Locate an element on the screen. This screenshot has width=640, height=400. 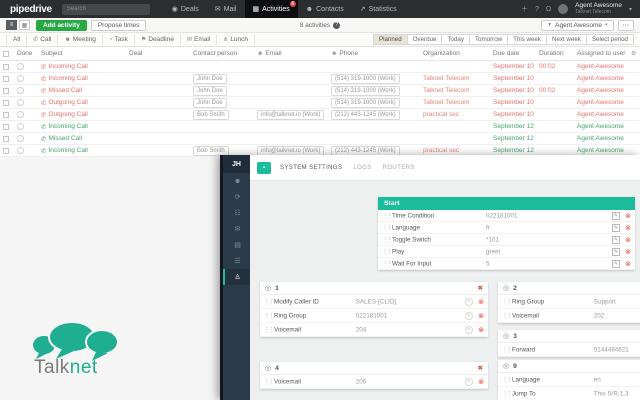
tab-system-settings: SYSTEM SETTINGS is located at coordinates (311, 168).